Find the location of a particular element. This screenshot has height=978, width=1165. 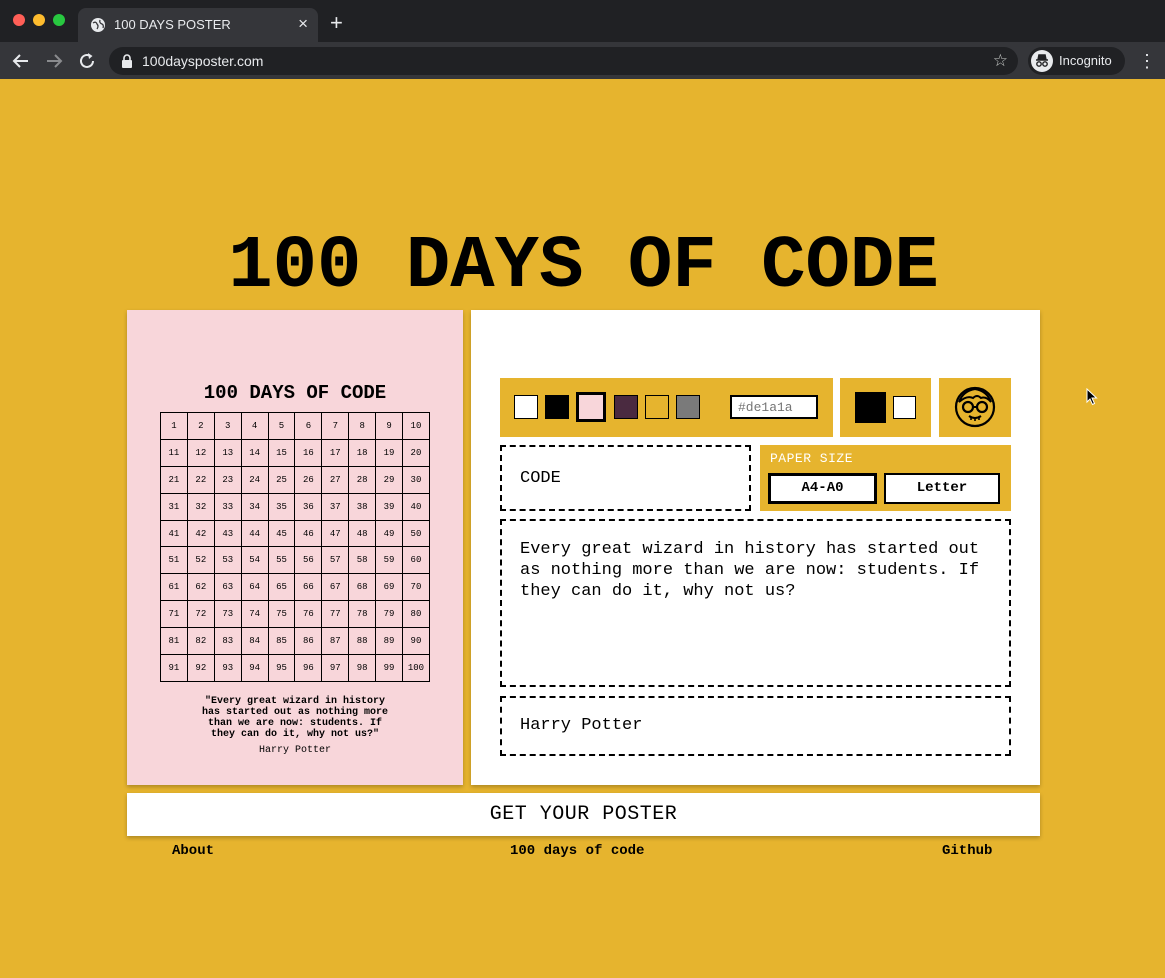

day-cell: 89 is located at coordinates (389, 641).